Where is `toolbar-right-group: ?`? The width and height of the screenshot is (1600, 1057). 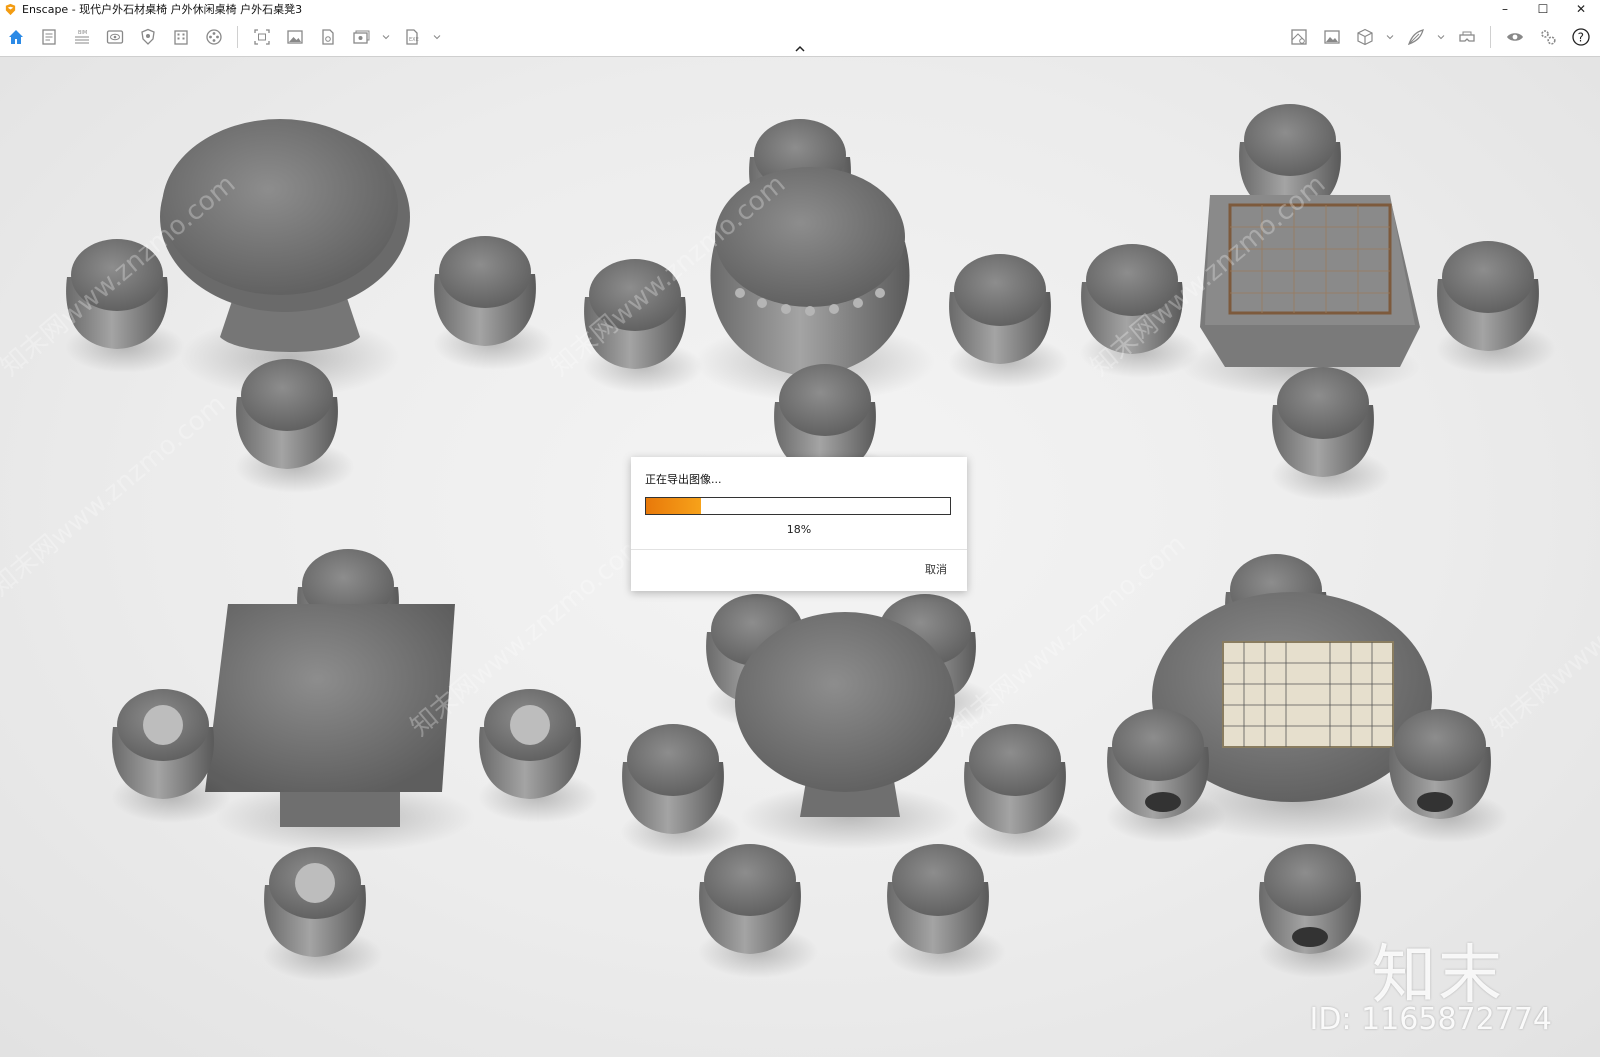 toolbar-right-group: ? is located at coordinates (1439, 37).